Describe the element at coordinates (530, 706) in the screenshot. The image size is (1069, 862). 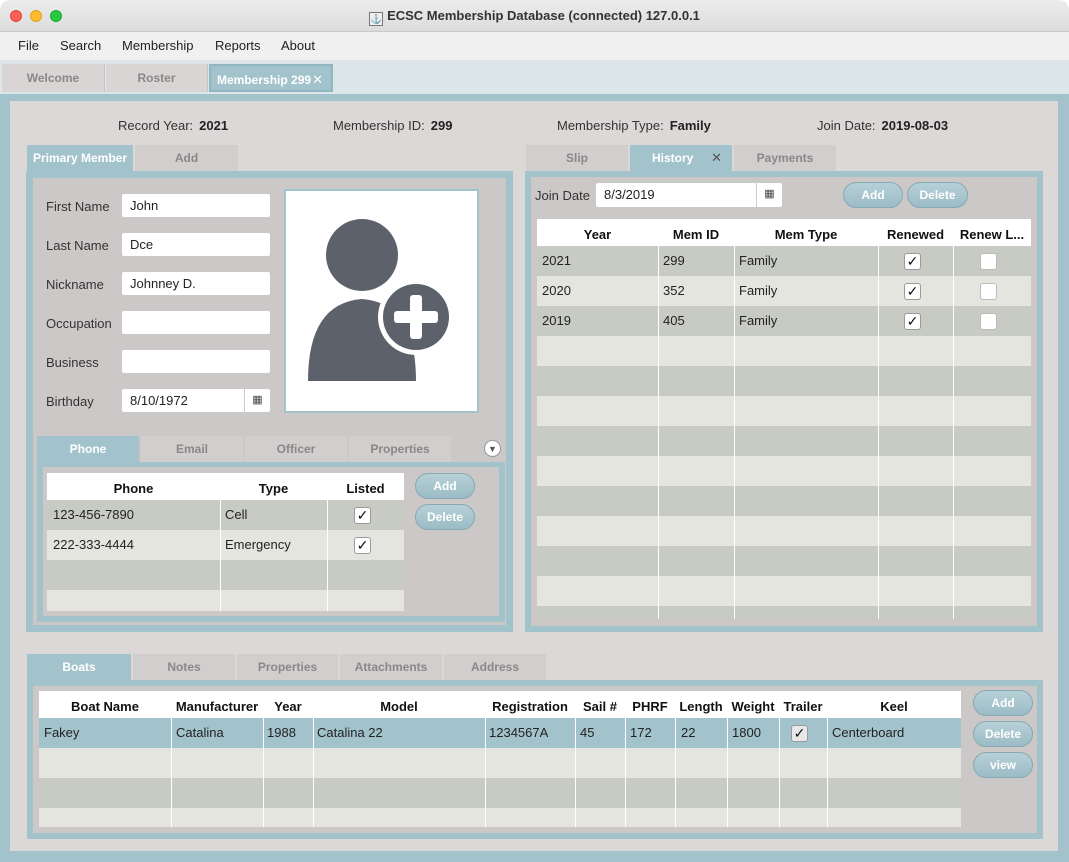
I see `registration-column-header: Registration` at that location.